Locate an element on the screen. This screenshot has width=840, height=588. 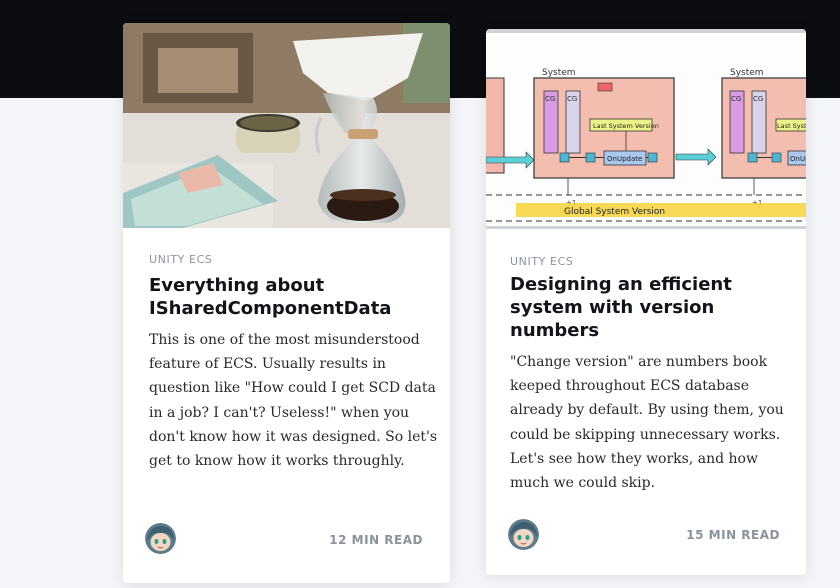
coffee-dripper-photo is located at coordinates (286, 125).